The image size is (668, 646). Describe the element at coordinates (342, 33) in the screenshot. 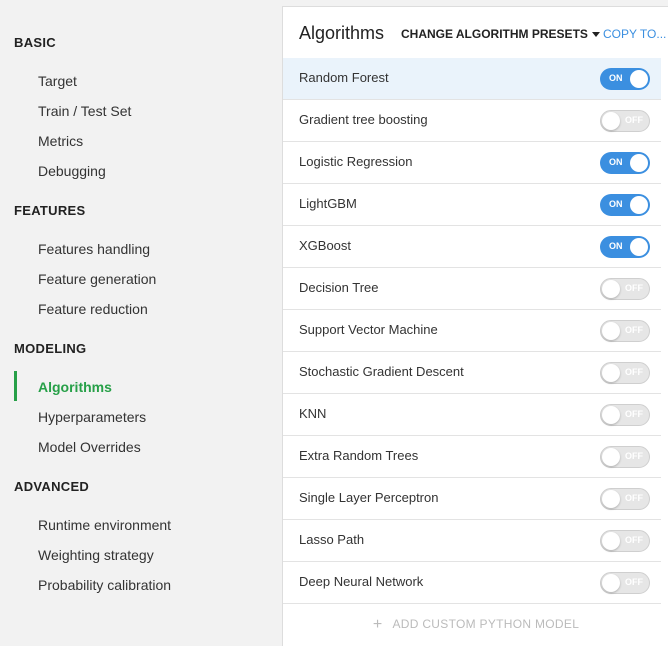

I see `page-title: Algorithms` at that location.